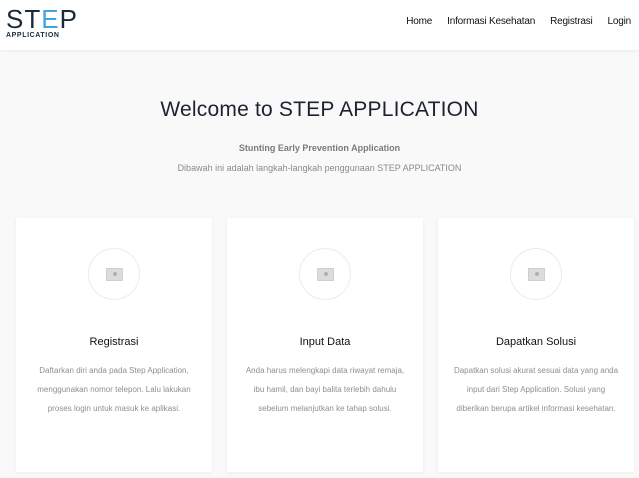  Describe the element at coordinates (571, 21) in the screenshot. I see `nav-registrasi-link: Registrasi` at that location.